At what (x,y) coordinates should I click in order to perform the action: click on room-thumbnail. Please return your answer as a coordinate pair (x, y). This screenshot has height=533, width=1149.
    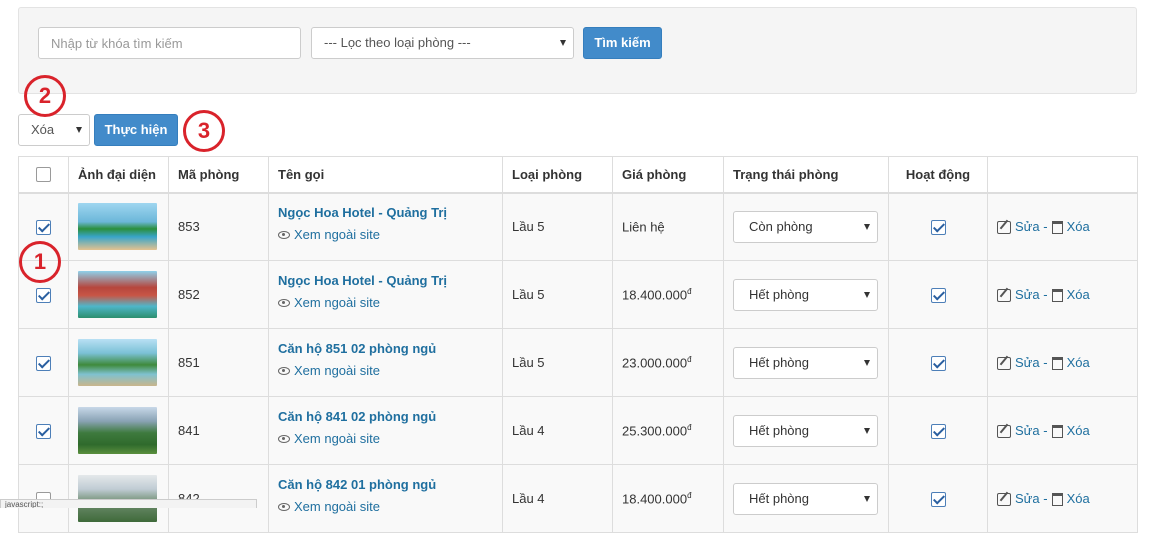
    Looking at the image, I should click on (117, 430).